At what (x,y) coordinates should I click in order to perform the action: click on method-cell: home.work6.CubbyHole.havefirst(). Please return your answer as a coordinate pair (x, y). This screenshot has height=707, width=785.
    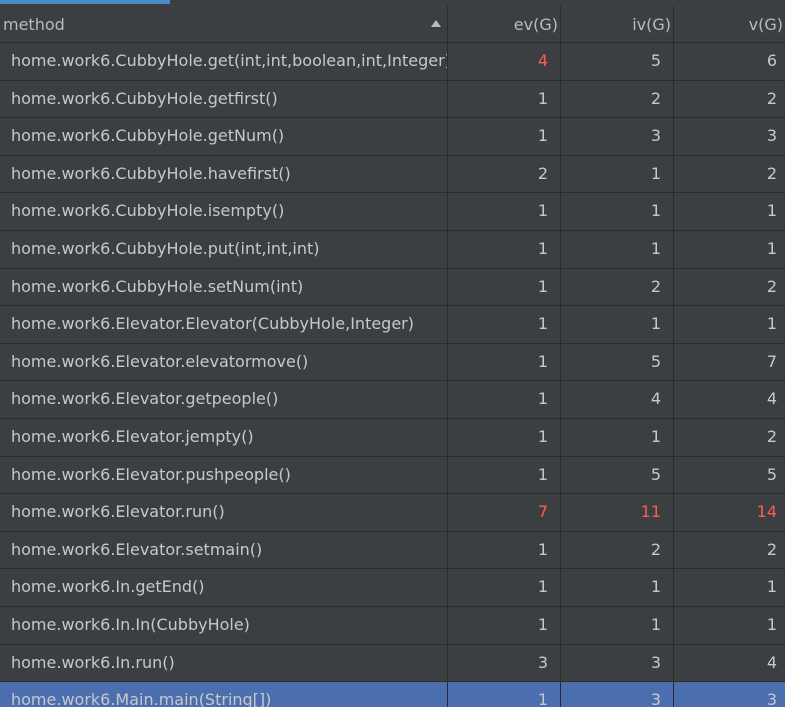
    Looking at the image, I should click on (224, 174).